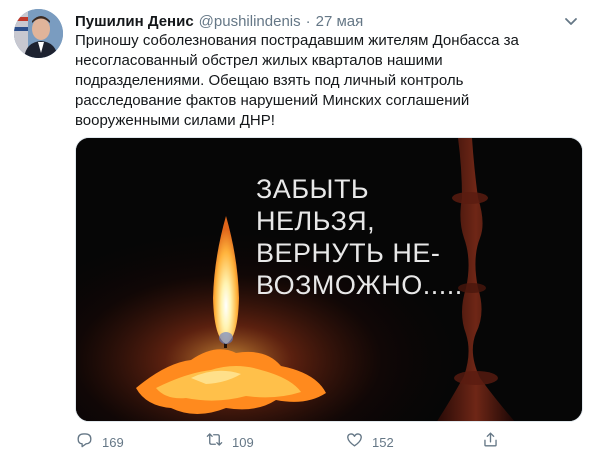 The image size is (597, 462). I want to click on tweet-date: 27 мая, so click(340, 21).